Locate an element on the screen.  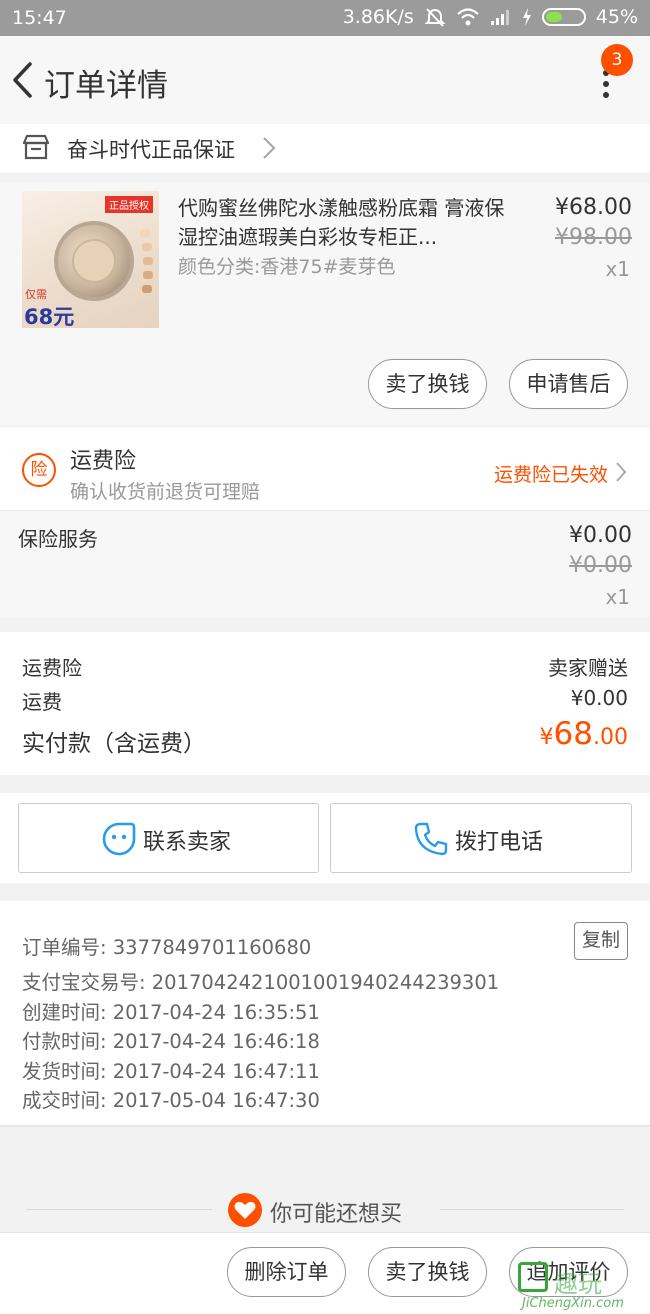
delete-order-button: 删除订单 is located at coordinates (286, 1272).